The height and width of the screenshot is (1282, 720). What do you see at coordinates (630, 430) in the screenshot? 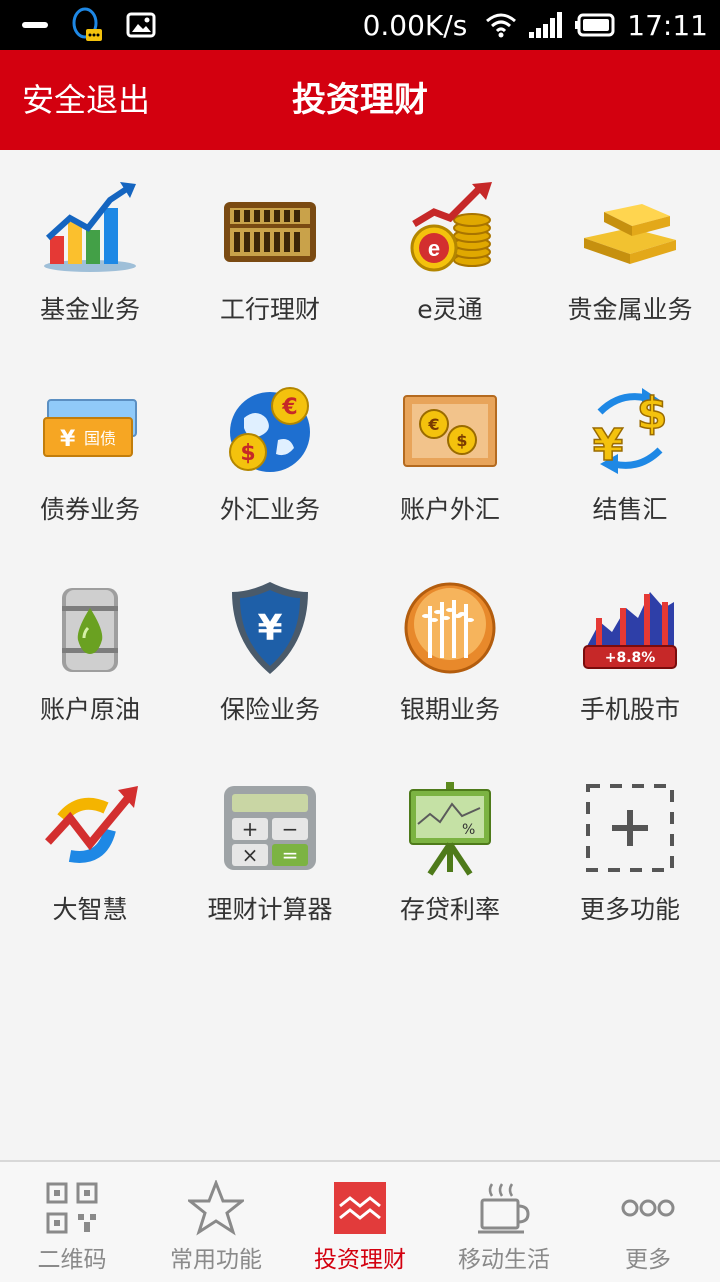
I see `exchange-icon: ¥ $` at bounding box center [630, 430].